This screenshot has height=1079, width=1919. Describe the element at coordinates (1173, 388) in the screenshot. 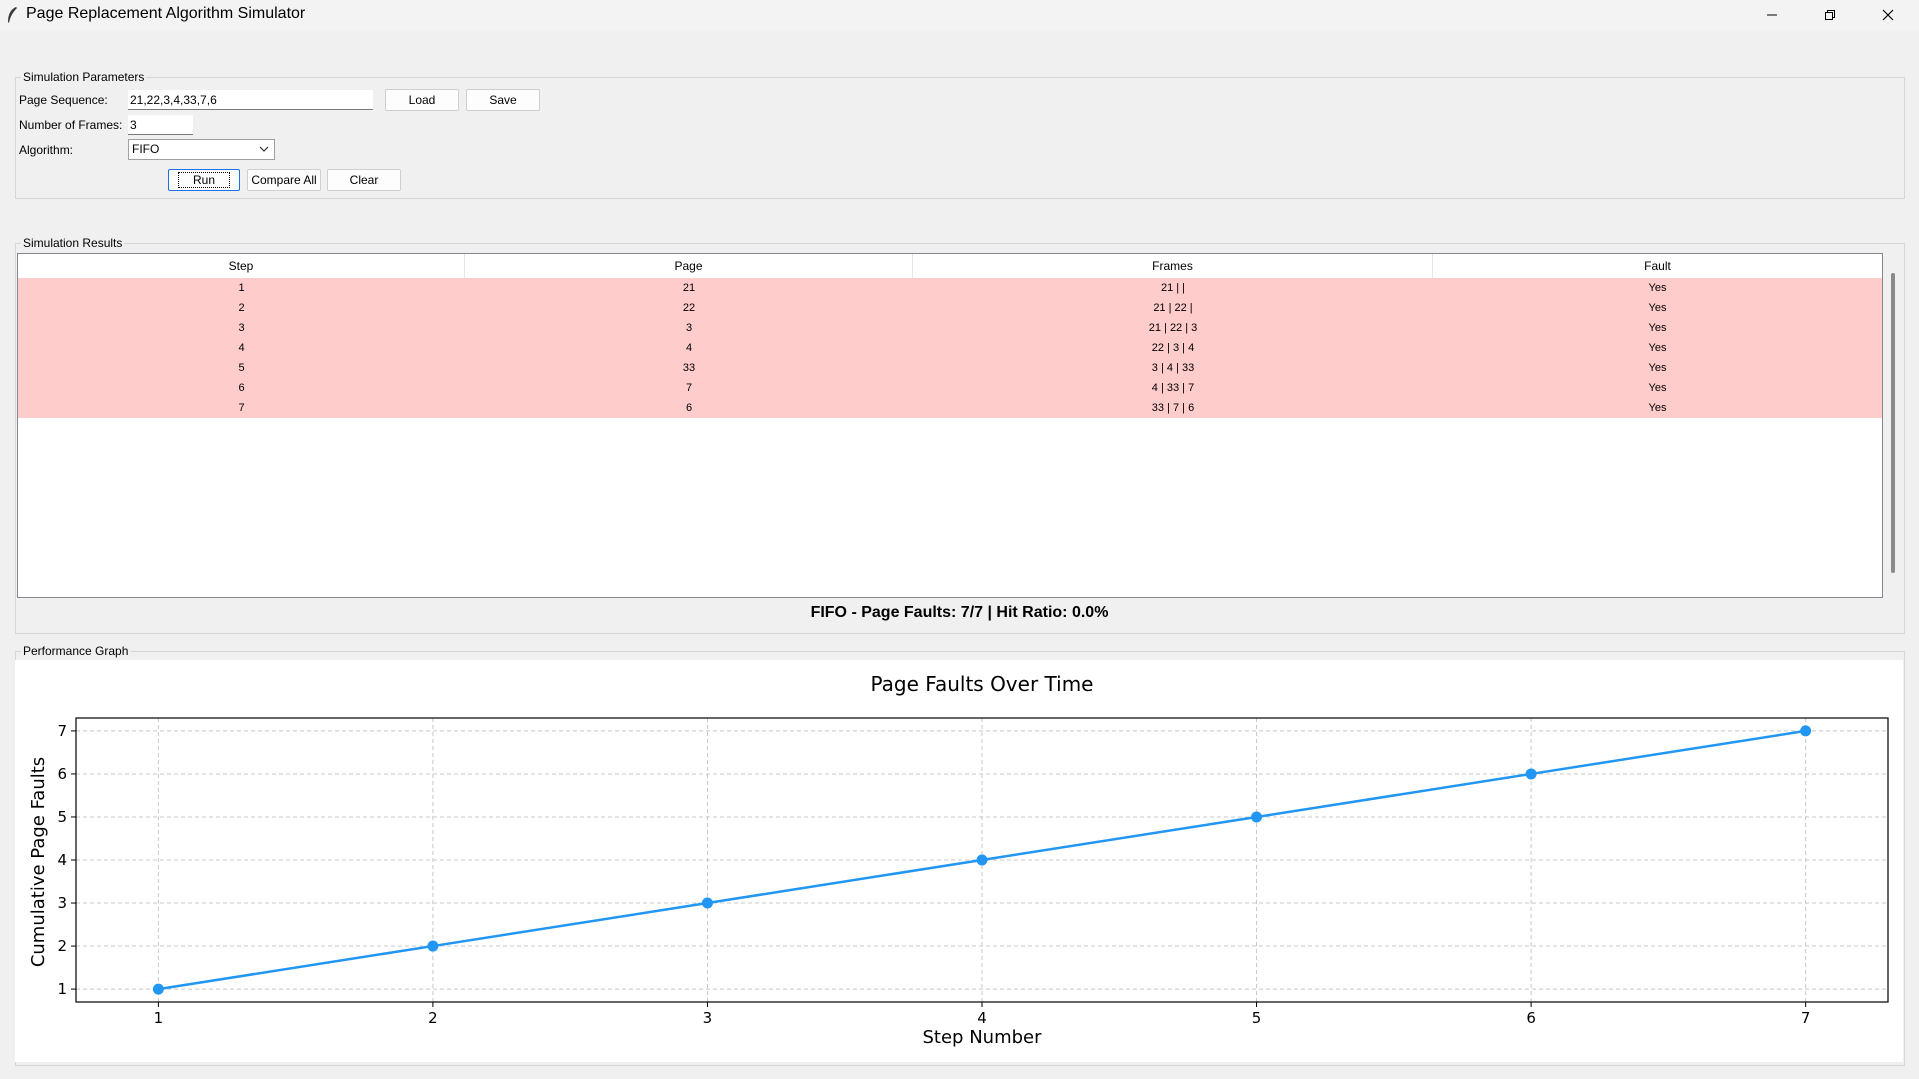

I see `cell-frames: 4 | 33 | 7` at that location.